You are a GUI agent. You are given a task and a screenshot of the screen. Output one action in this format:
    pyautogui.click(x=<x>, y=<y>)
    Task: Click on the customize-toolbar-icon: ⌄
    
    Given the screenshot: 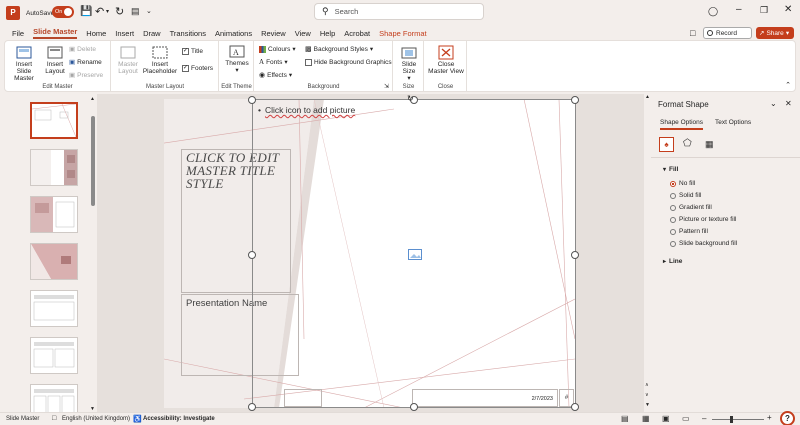 What is the action you would take?
    pyautogui.click(x=149, y=11)
    